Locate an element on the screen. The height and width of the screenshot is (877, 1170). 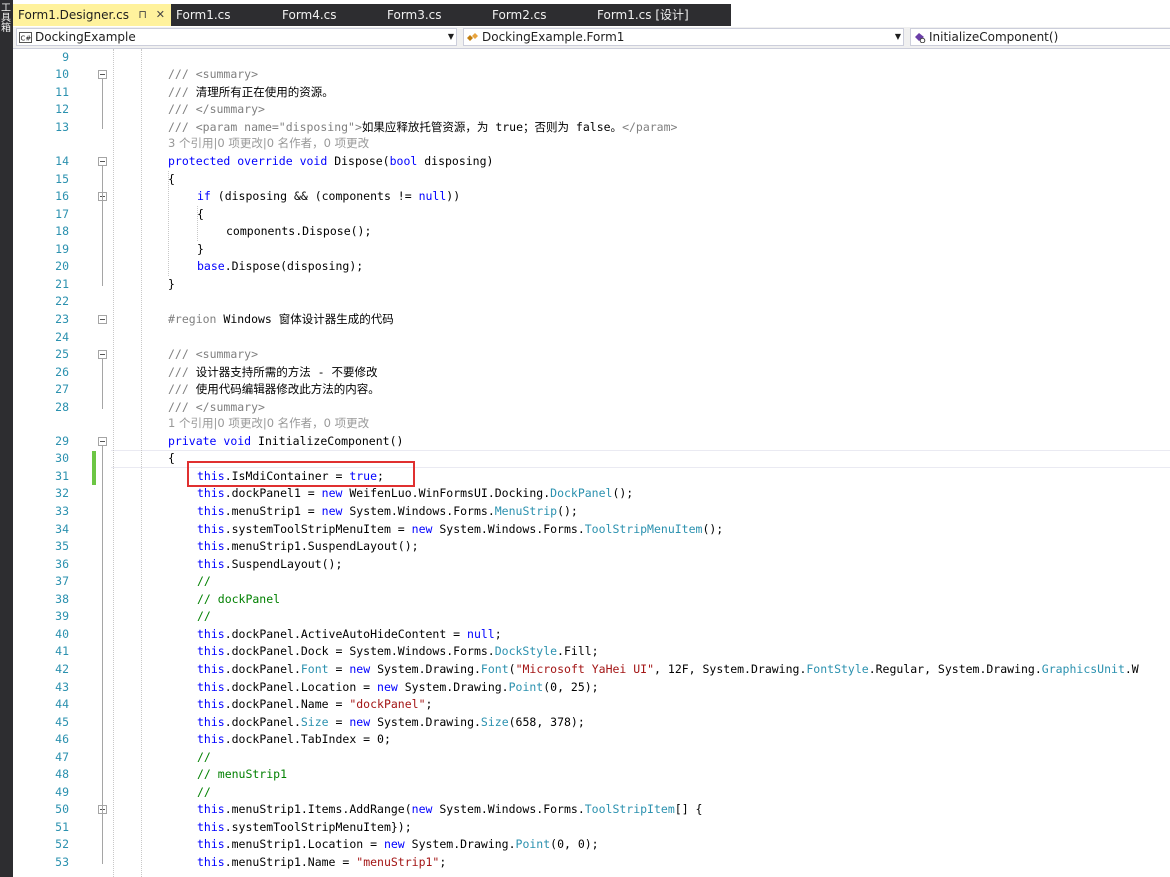
tab-form3-cs: Form3.cs is located at coordinates (434, 15).